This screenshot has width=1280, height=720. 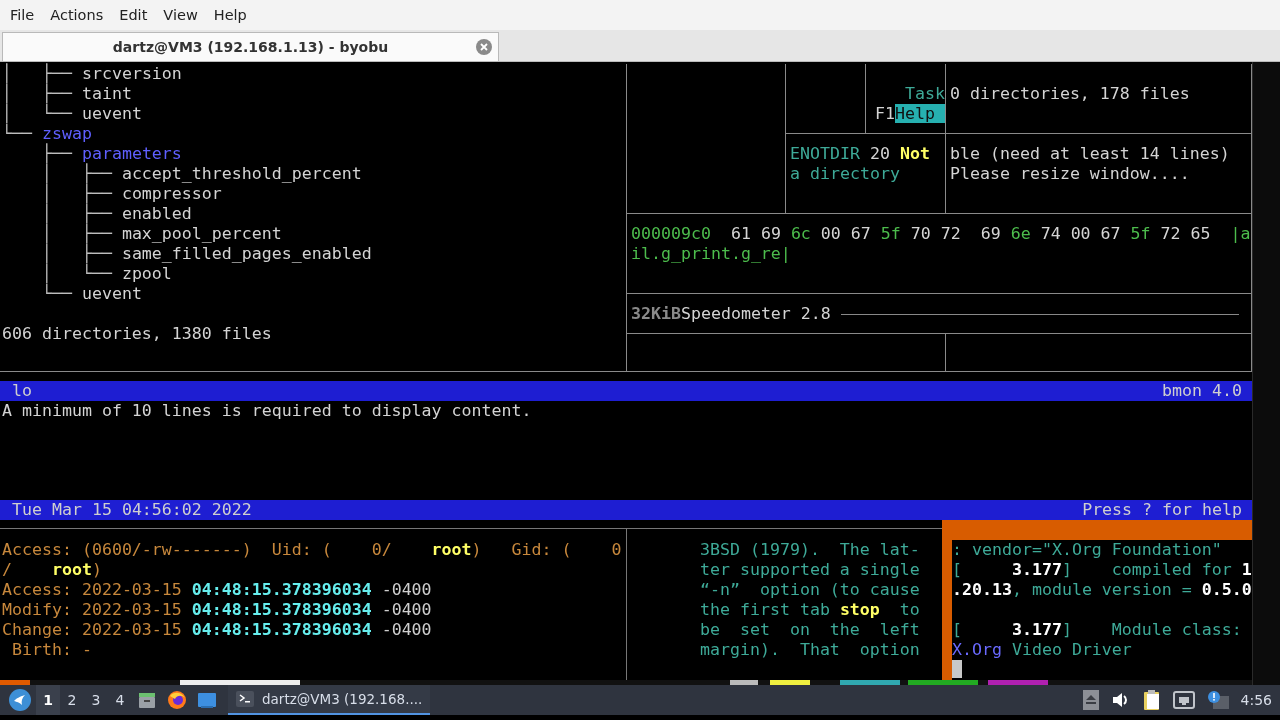 I want to click on speedometer-title: Speedometer 2.8, so click(x=755, y=314).